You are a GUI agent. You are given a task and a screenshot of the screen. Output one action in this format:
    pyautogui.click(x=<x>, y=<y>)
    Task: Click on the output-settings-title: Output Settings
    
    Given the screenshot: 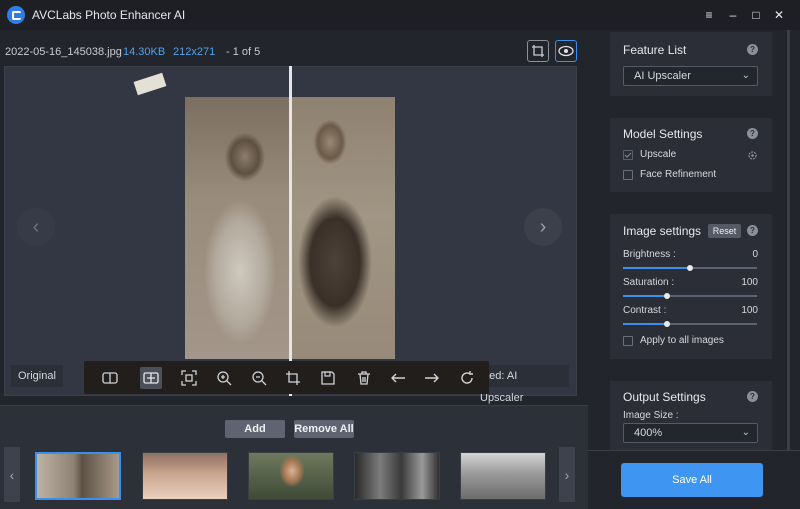 What is the action you would take?
    pyautogui.click(x=664, y=397)
    